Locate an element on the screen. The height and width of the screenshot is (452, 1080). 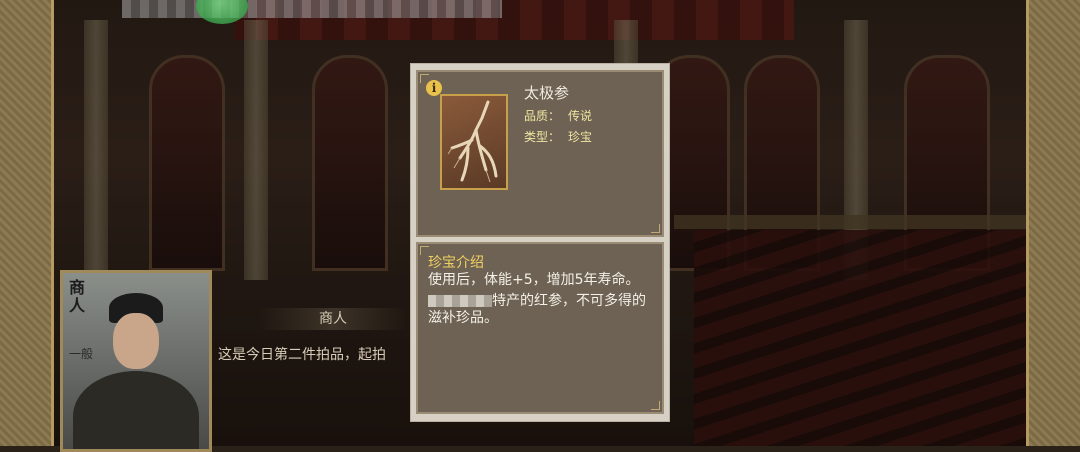
item-header-panel: i 太极参 品质： 传说 类型： 珍宝 is located at coordinates (540, 153).